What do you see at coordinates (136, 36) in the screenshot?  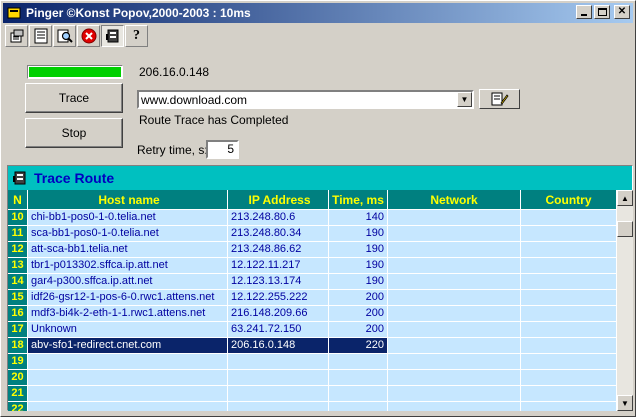 I see `help-tool-button: ?` at bounding box center [136, 36].